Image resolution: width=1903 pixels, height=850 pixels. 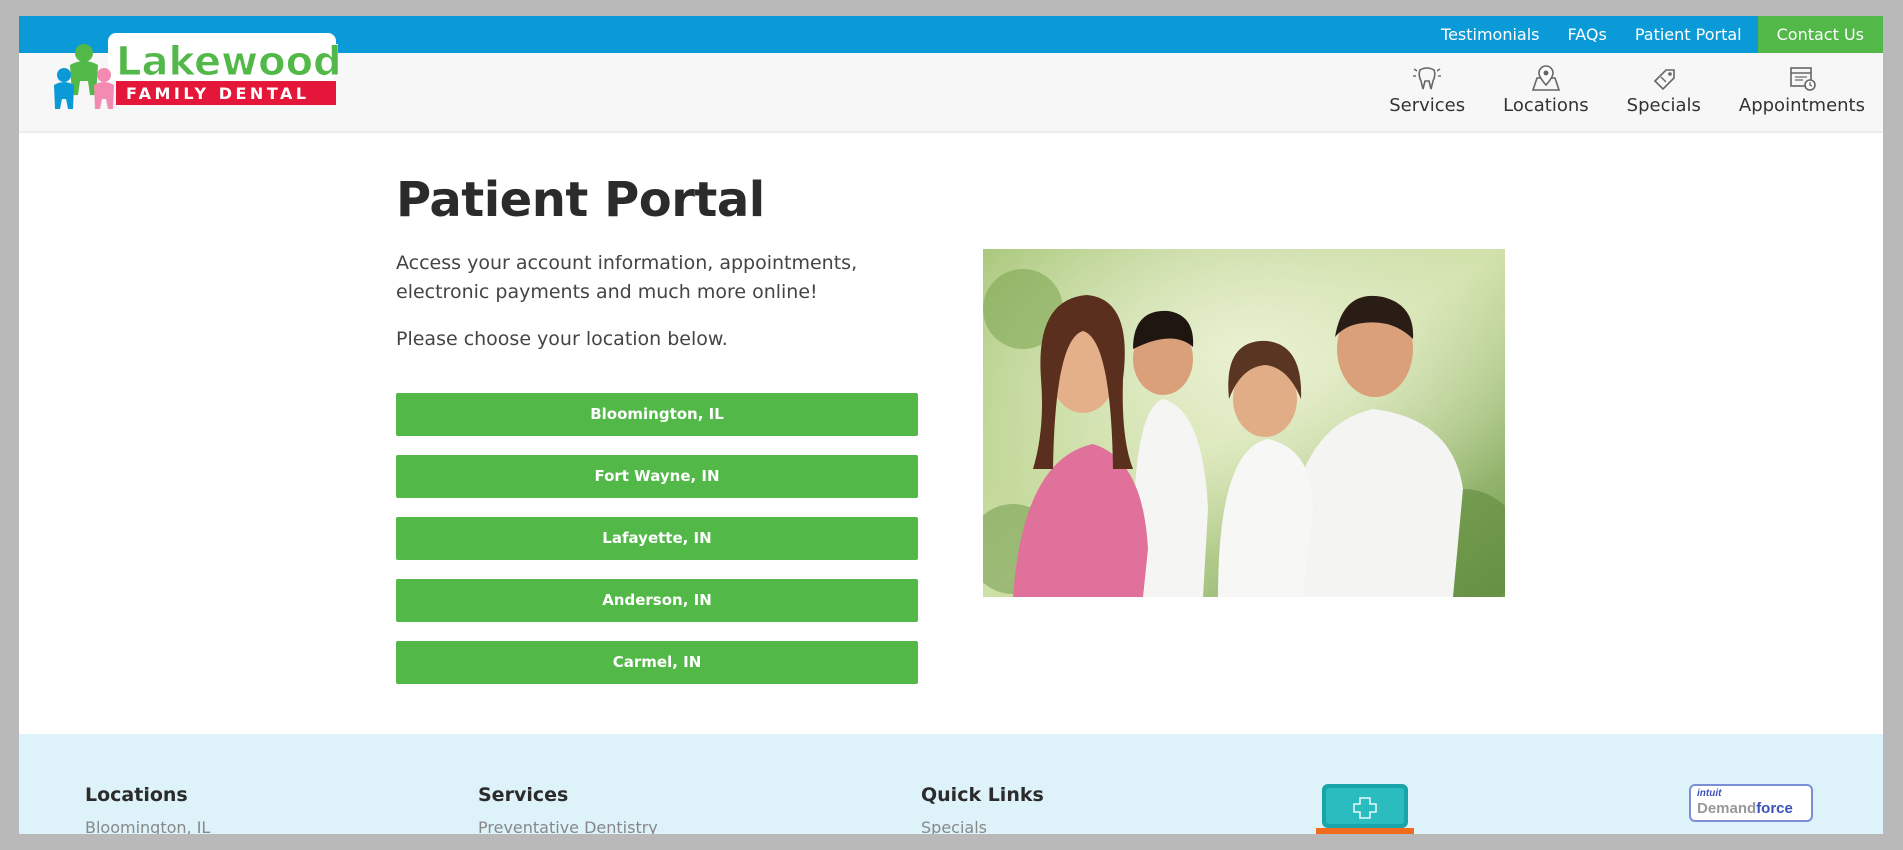 What do you see at coordinates (982, 809) in the screenshot?
I see `footer-quick-links: Quick Links Specials` at bounding box center [982, 809].